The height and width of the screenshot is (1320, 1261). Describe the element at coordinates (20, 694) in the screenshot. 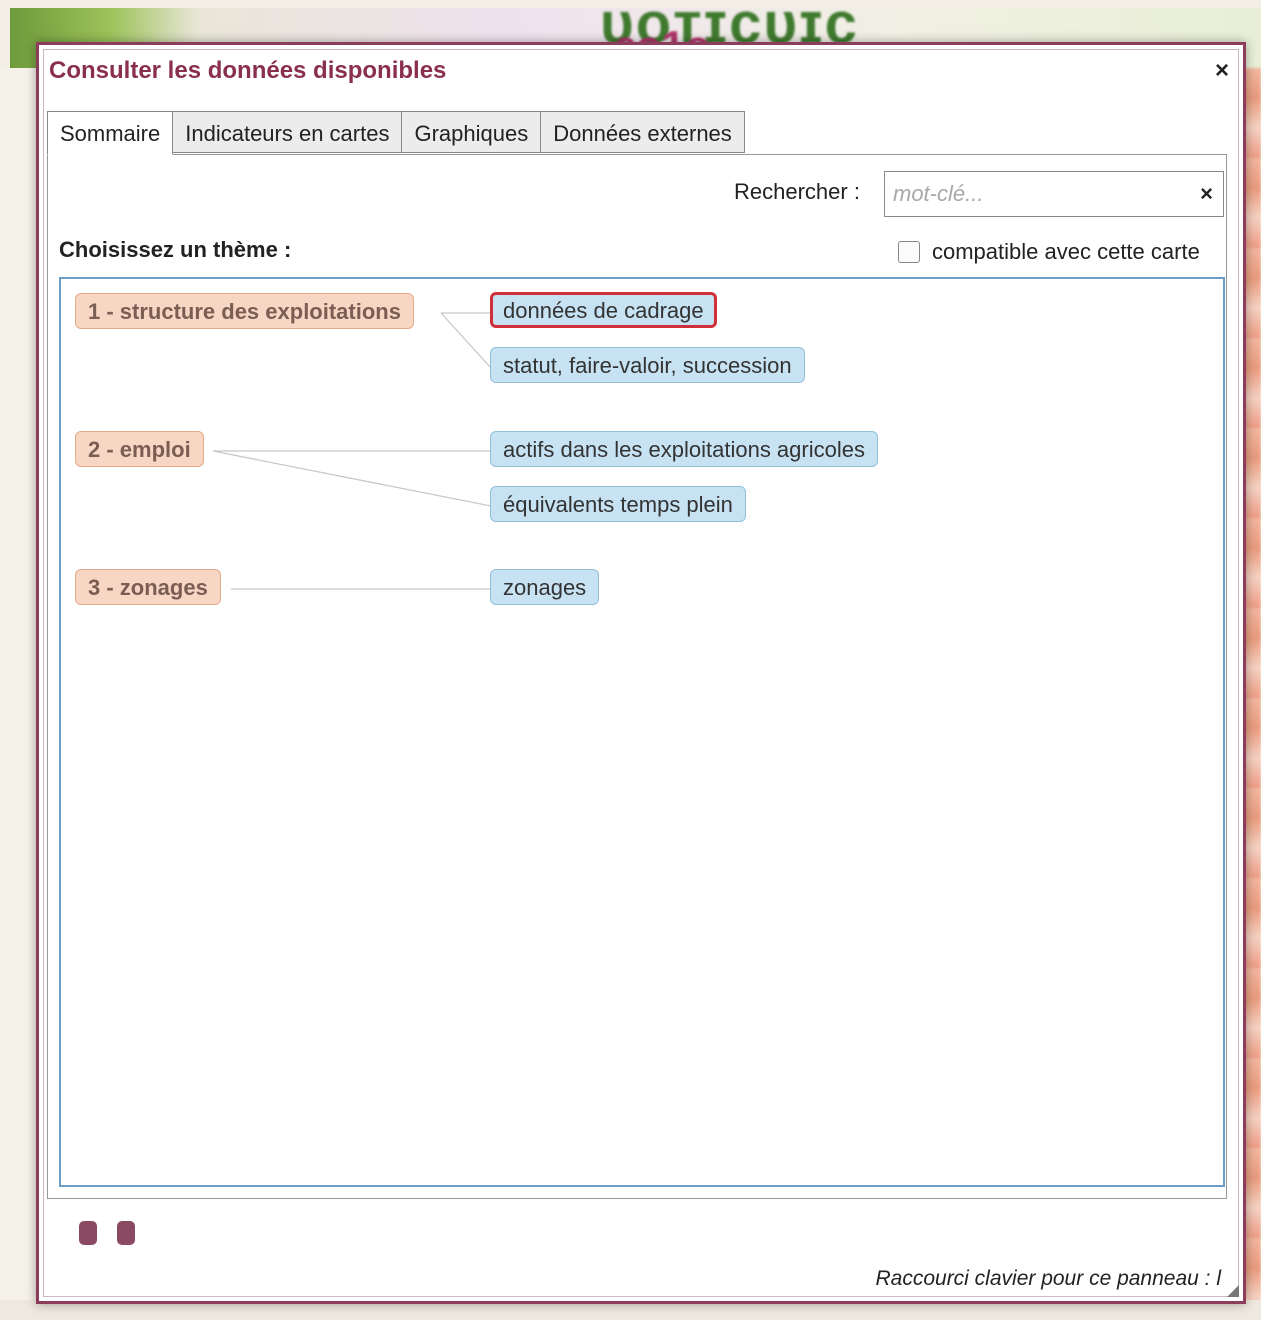

I see `background-left-column` at that location.